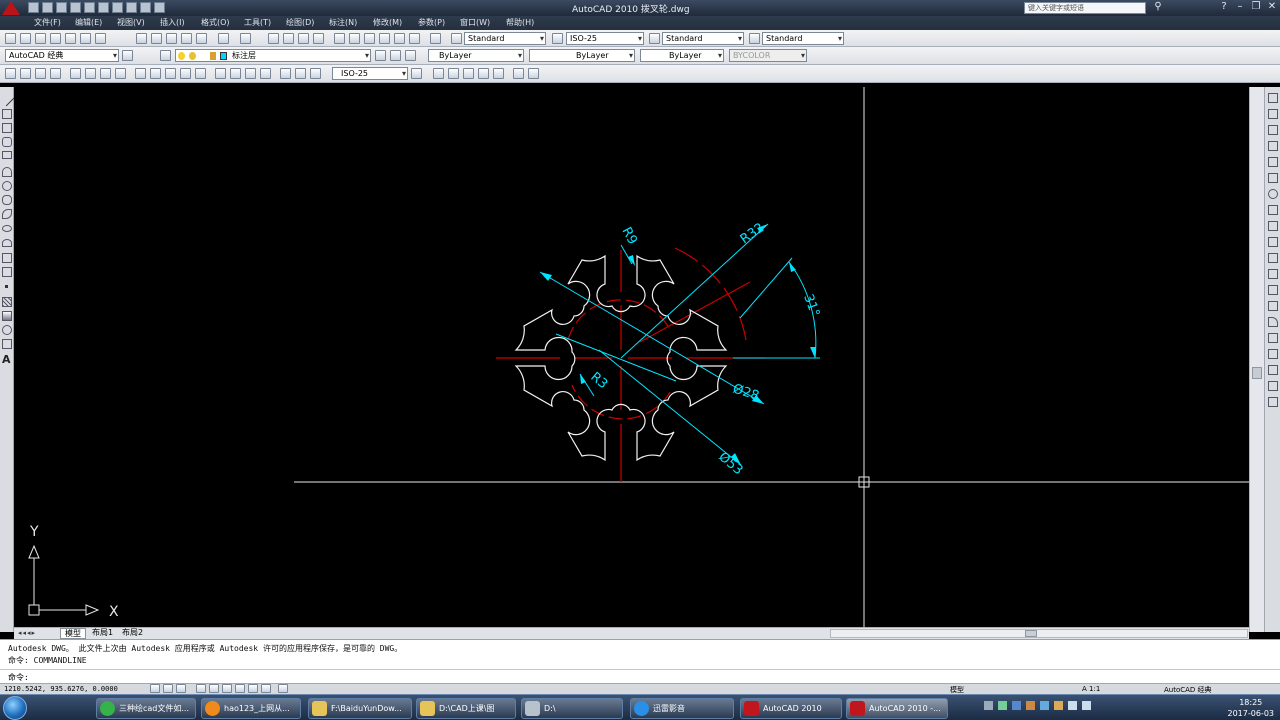 The width and height of the screenshot is (1280, 720). Describe the element at coordinates (127, 55) in the screenshot. I see `workspace-settings-icon` at that location.